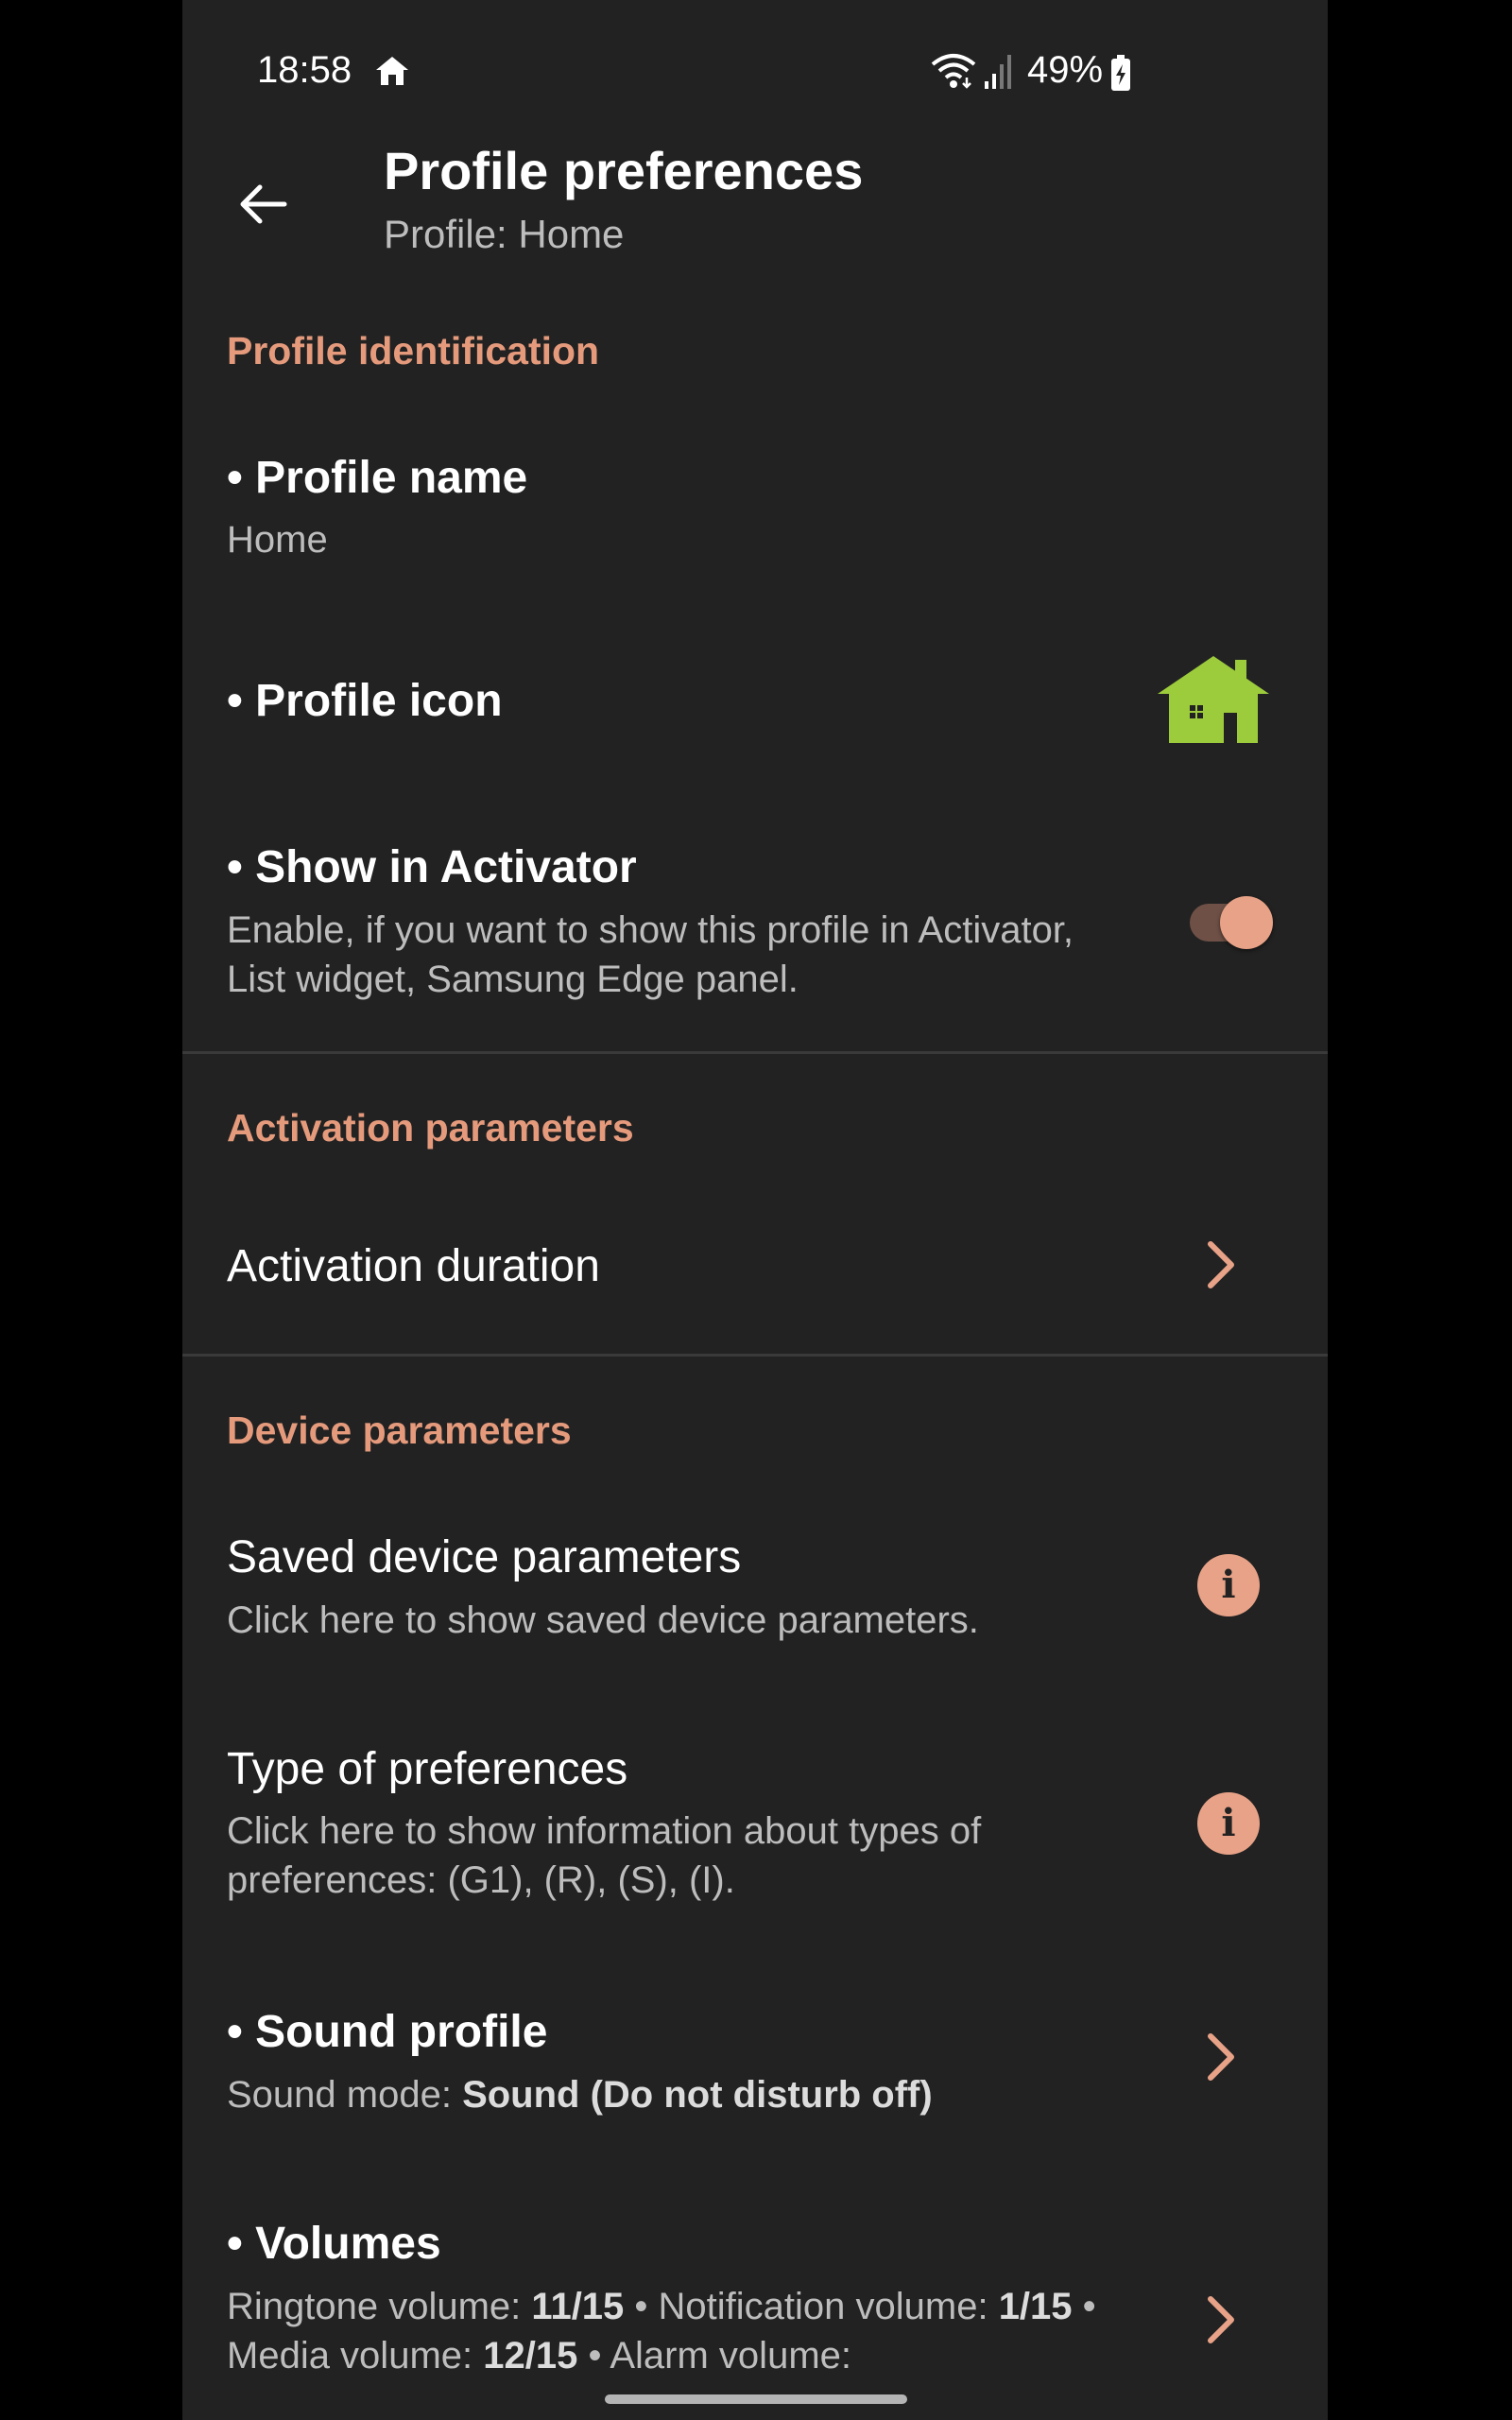  I want to click on battery-percent: 49%, so click(1065, 70).